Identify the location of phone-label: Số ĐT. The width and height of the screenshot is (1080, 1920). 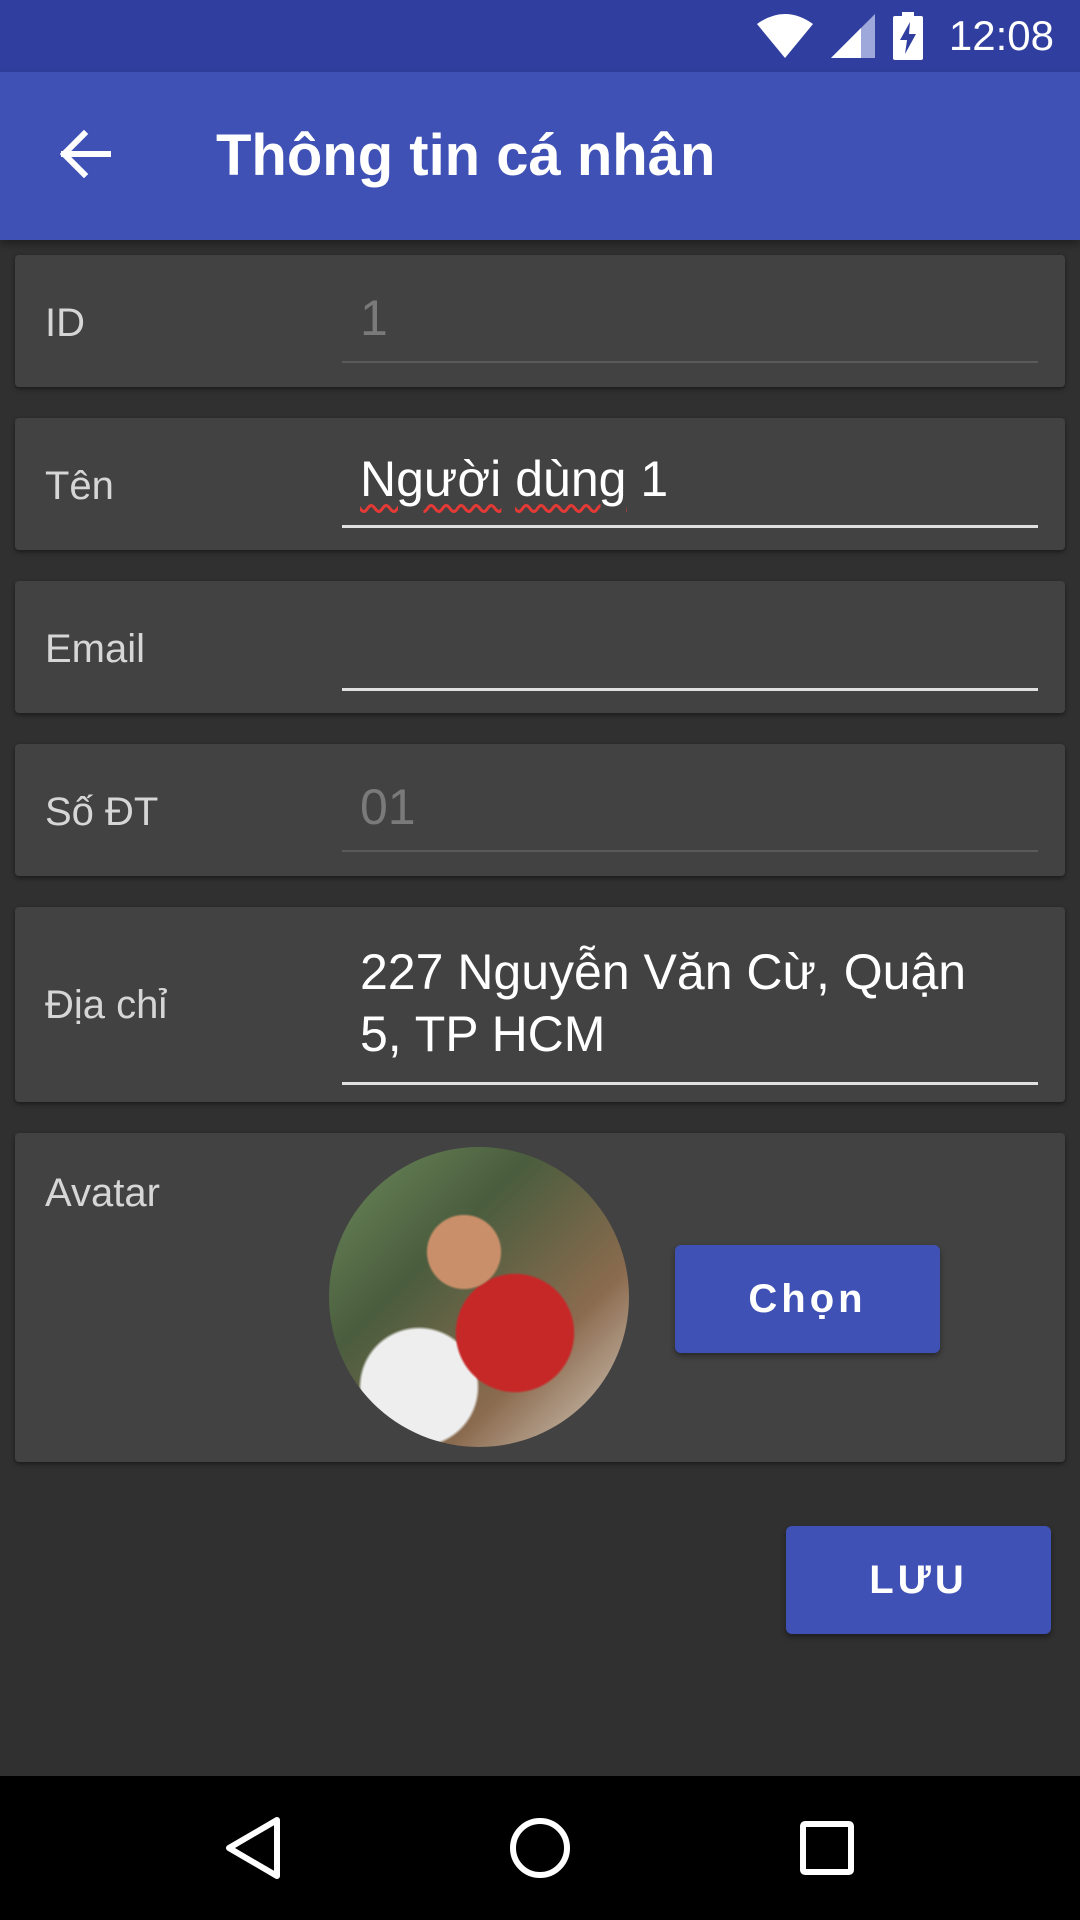
(102, 812).